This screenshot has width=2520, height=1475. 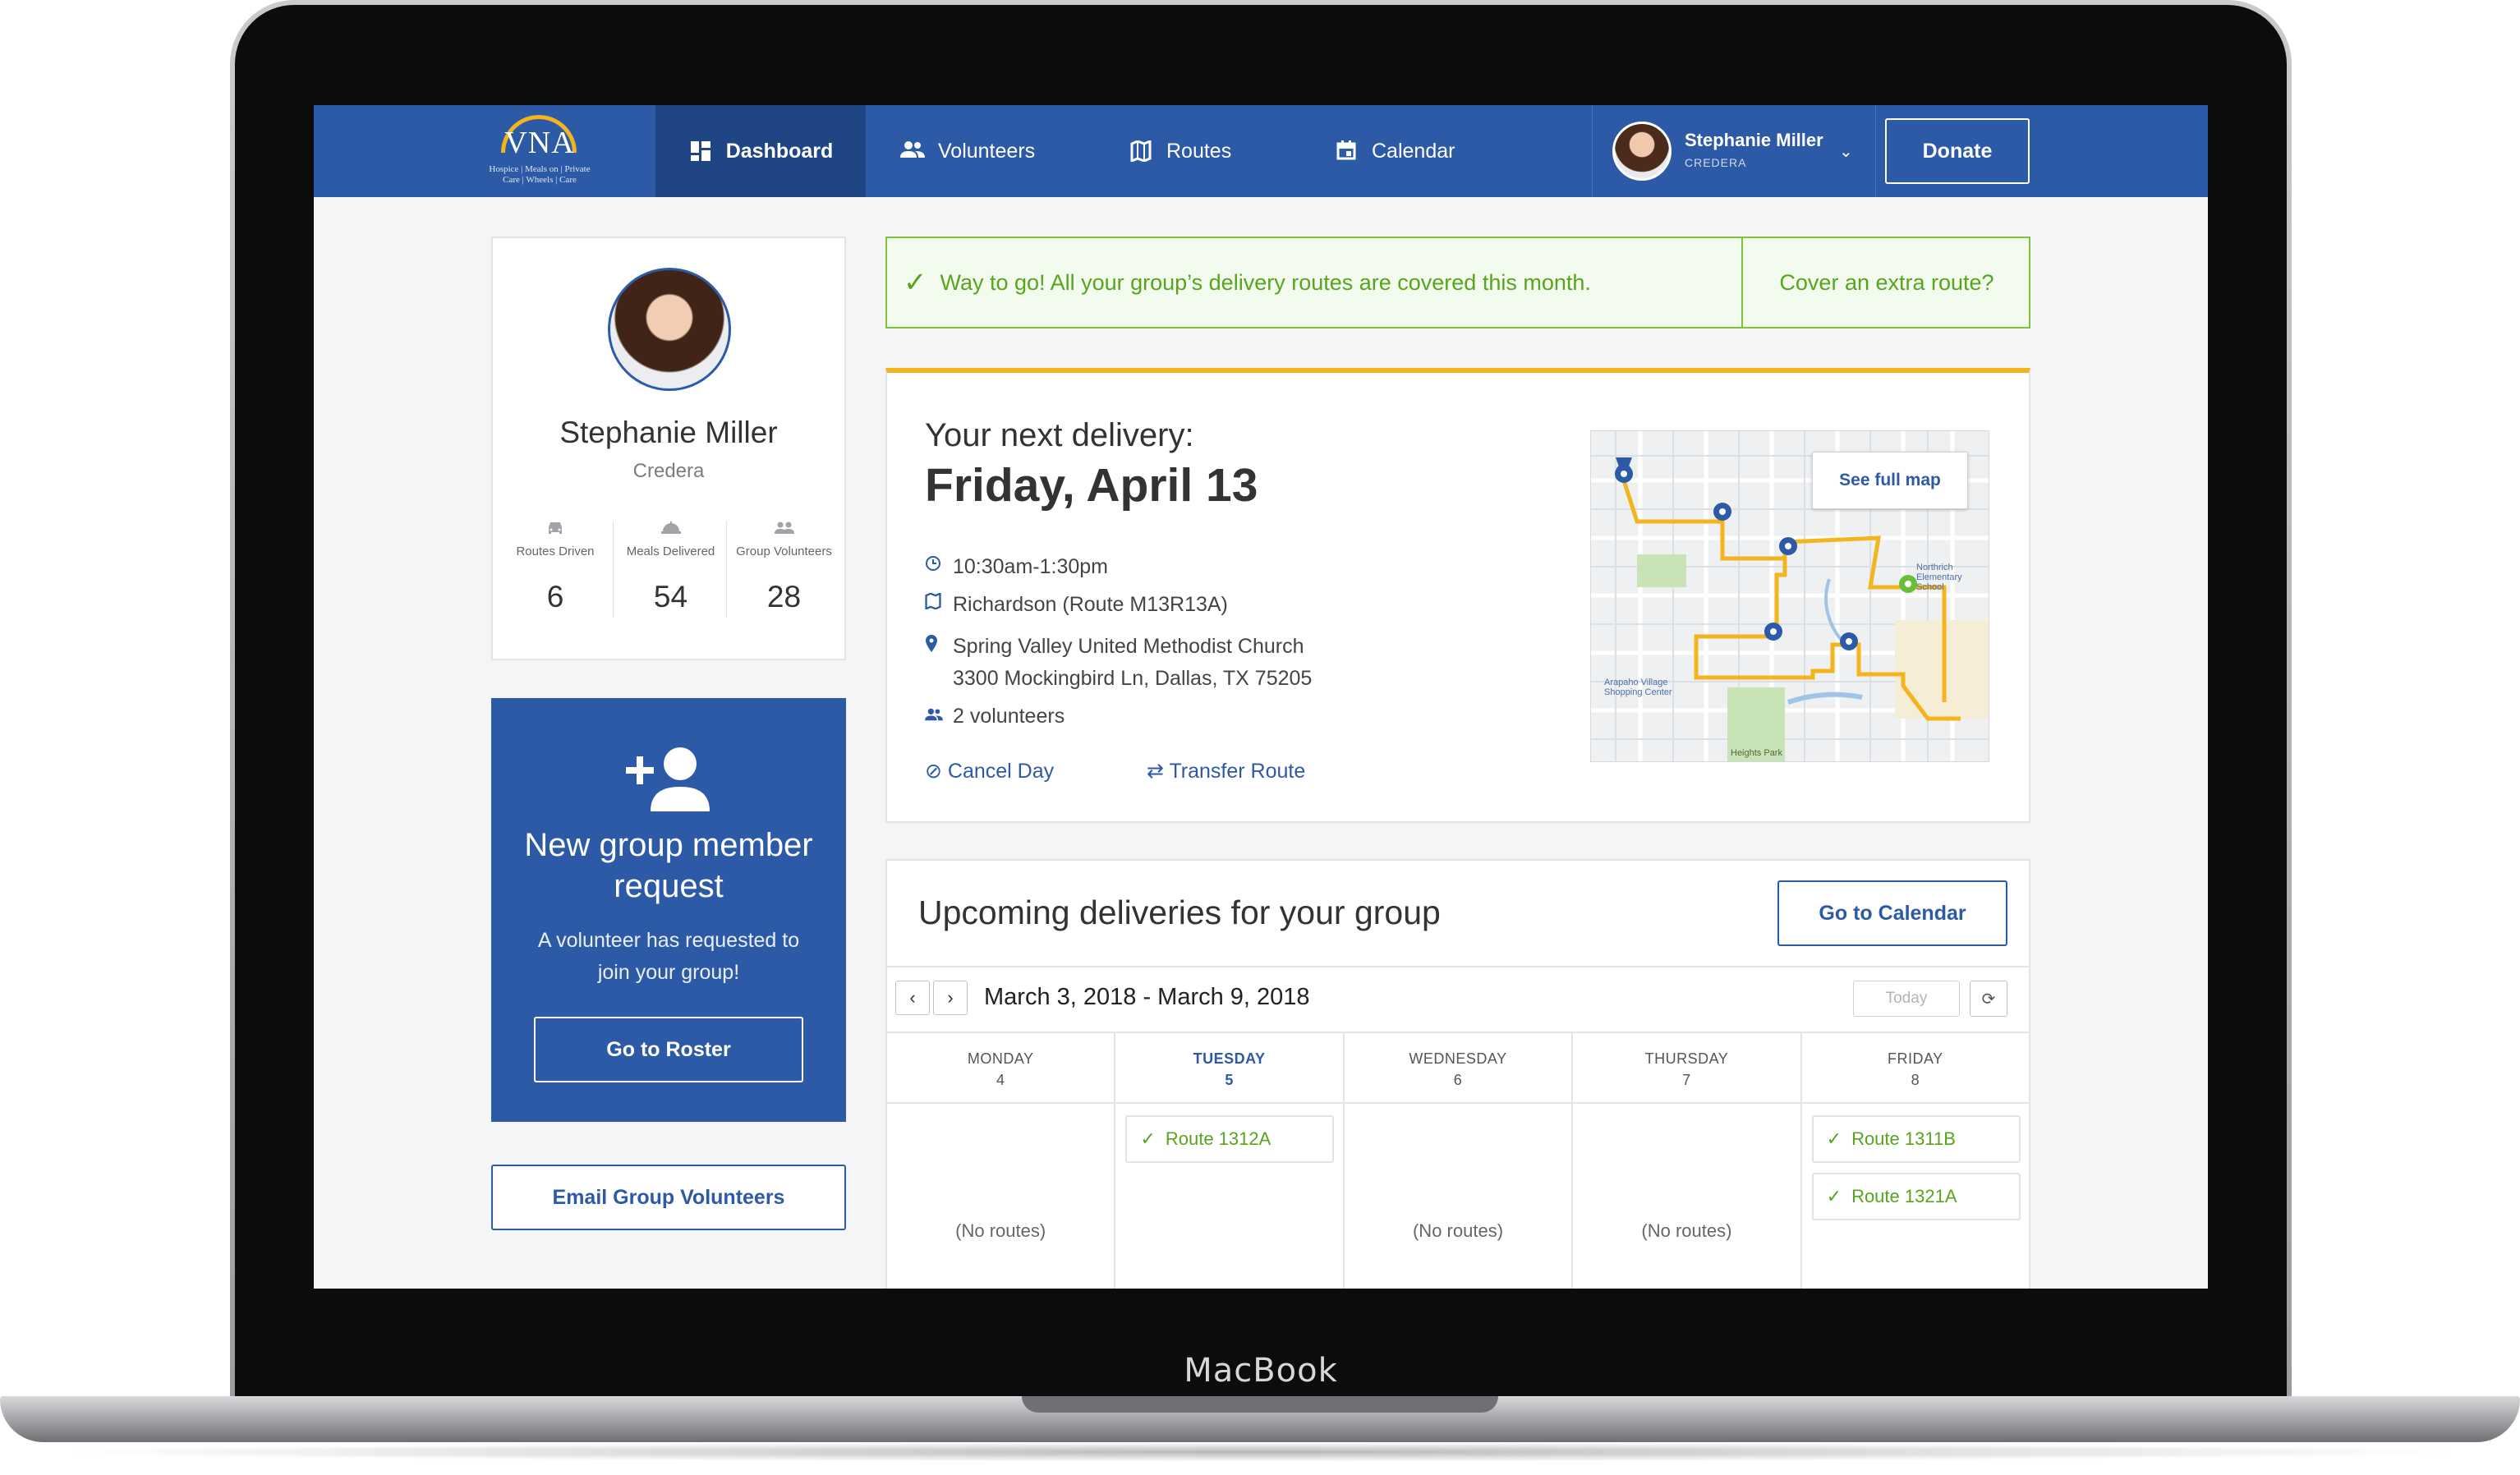 I want to click on go-to-calendar-button: Go to Calendar, so click(x=1892, y=913).